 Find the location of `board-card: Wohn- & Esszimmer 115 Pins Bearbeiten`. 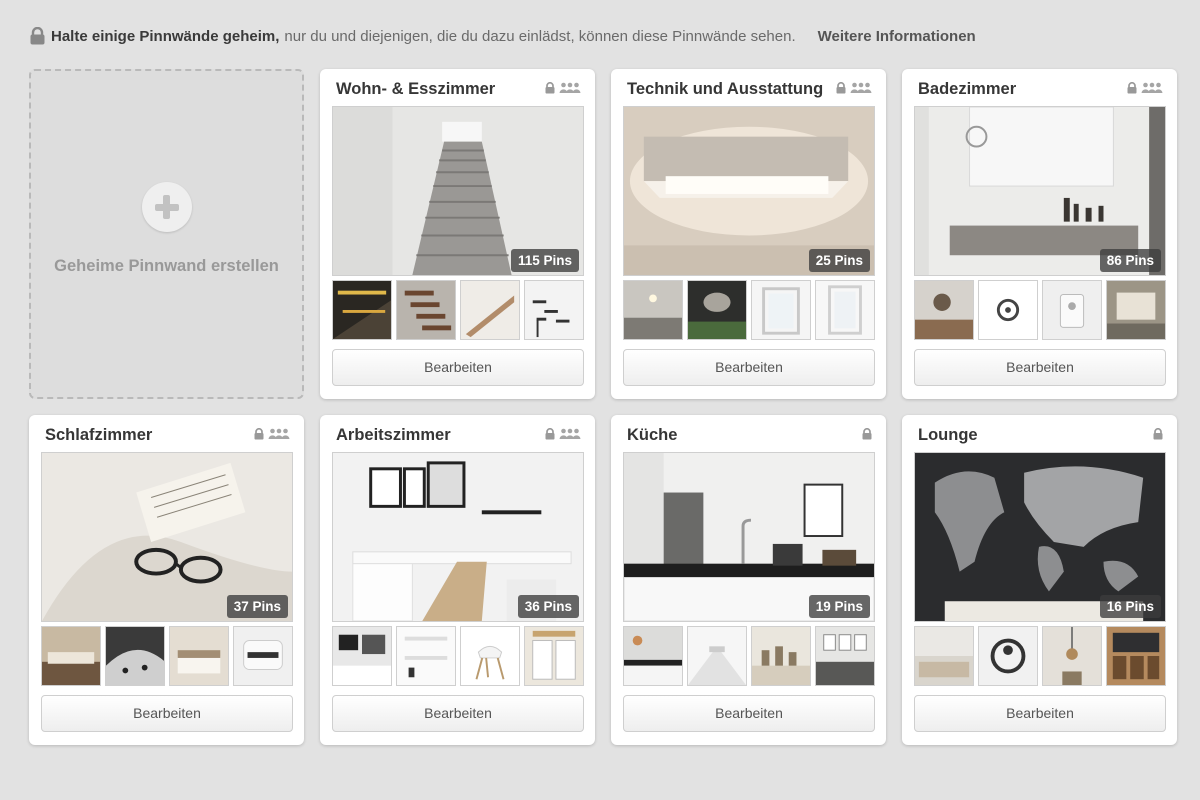

board-card: Wohn- & Esszimmer 115 Pins Bearbeiten is located at coordinates (457, 234).